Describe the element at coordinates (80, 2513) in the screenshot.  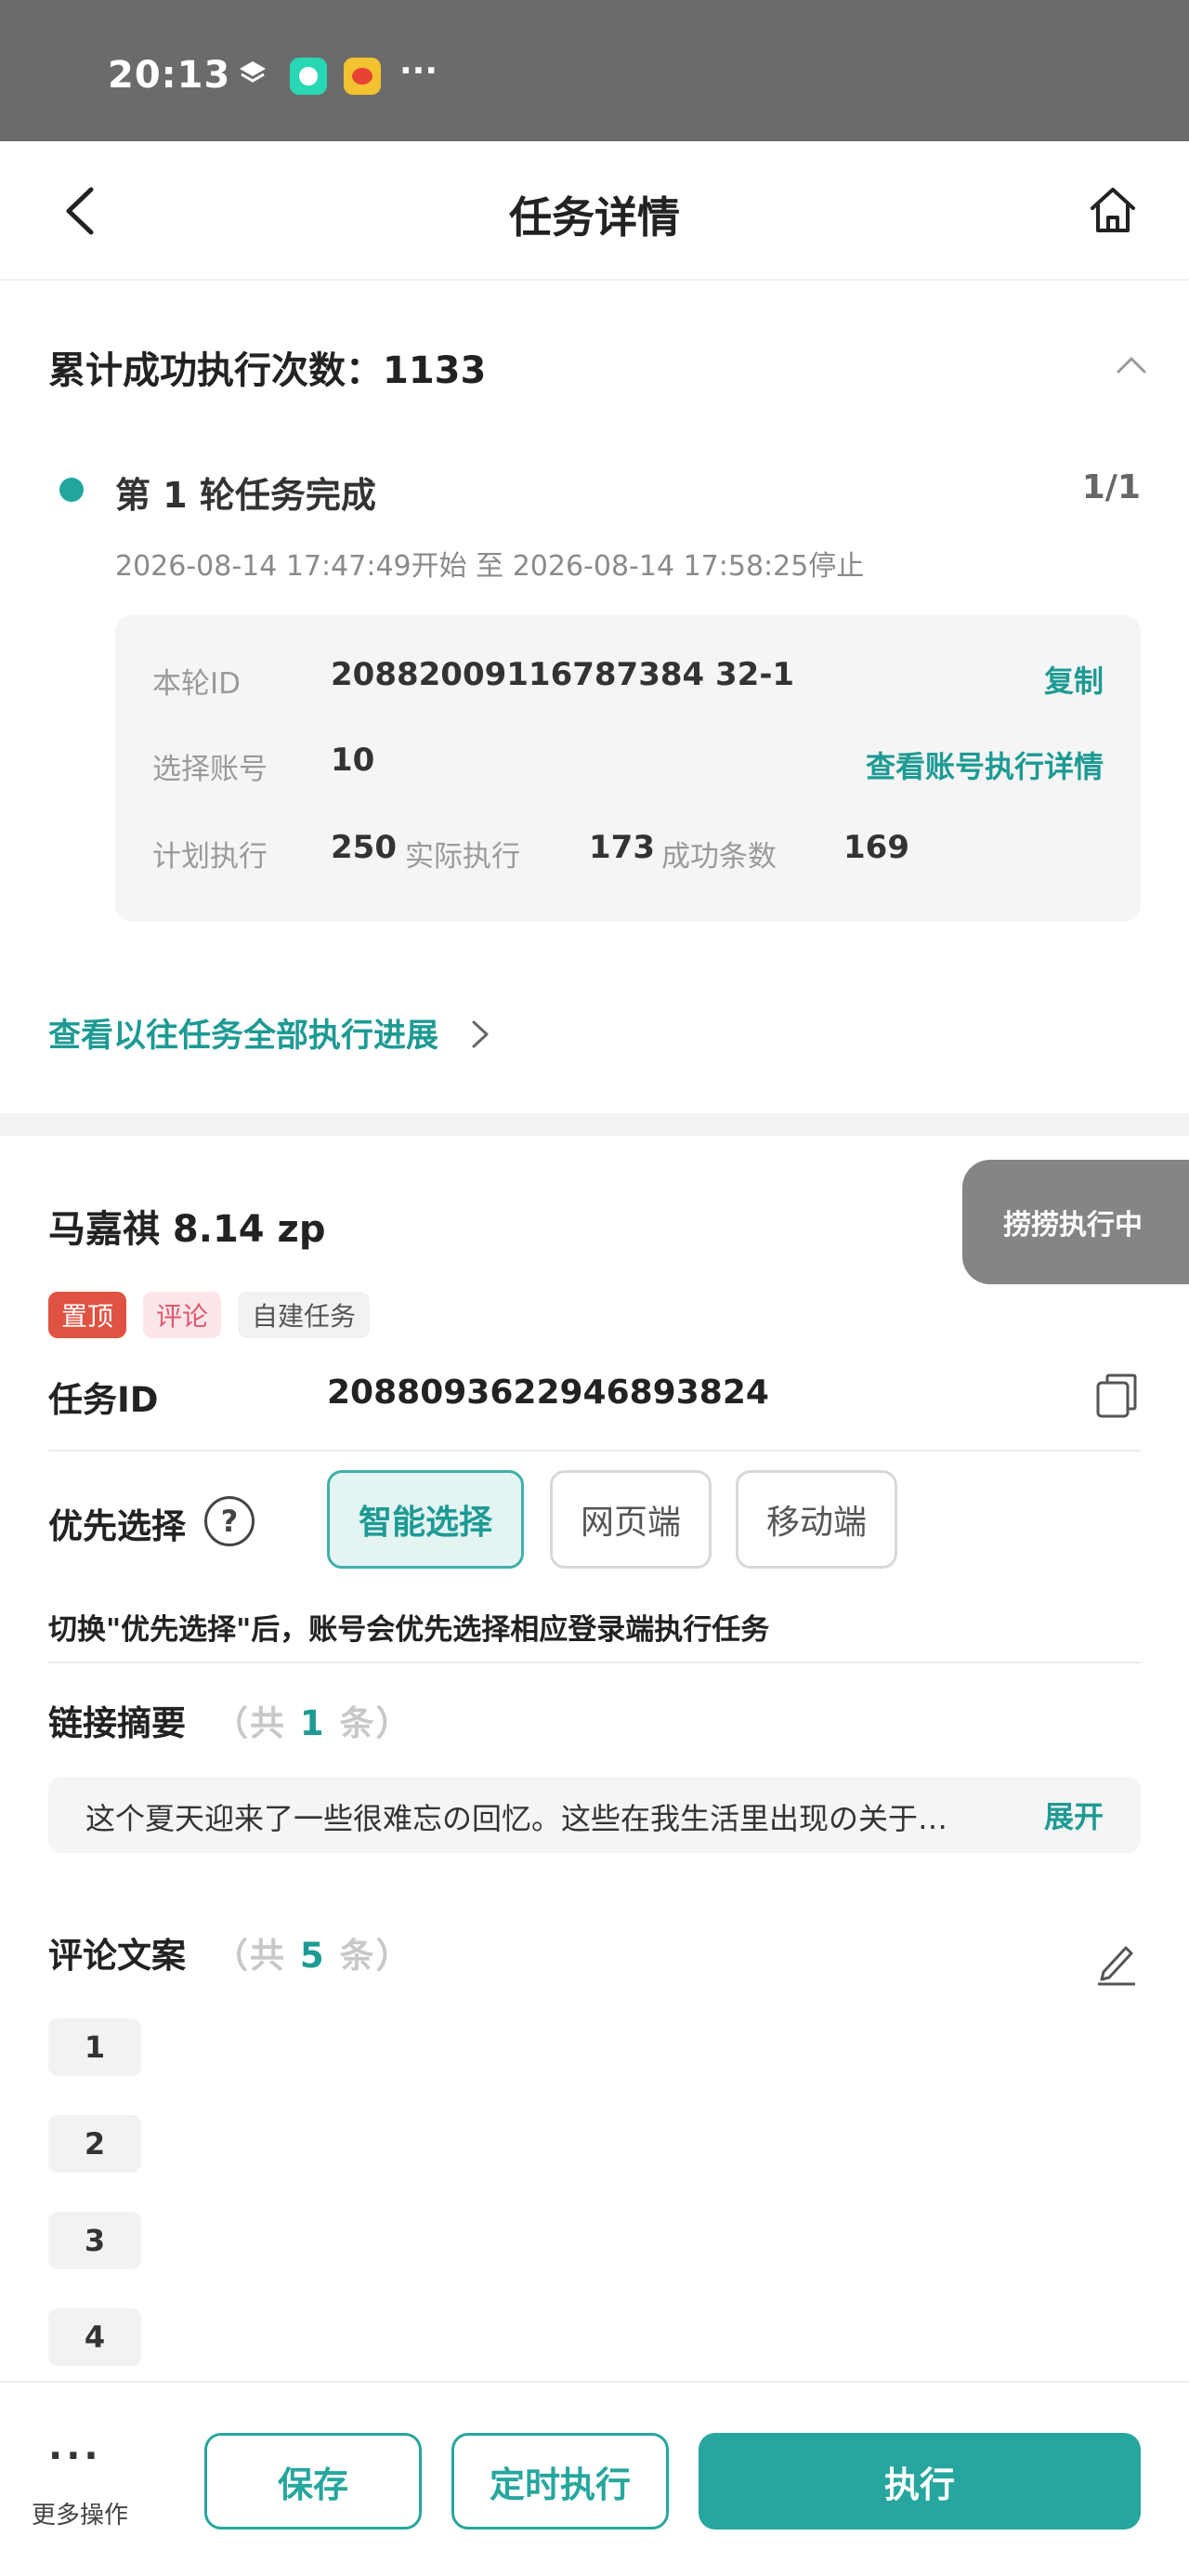
I see `more-actions-label: 更多操作` at that location.